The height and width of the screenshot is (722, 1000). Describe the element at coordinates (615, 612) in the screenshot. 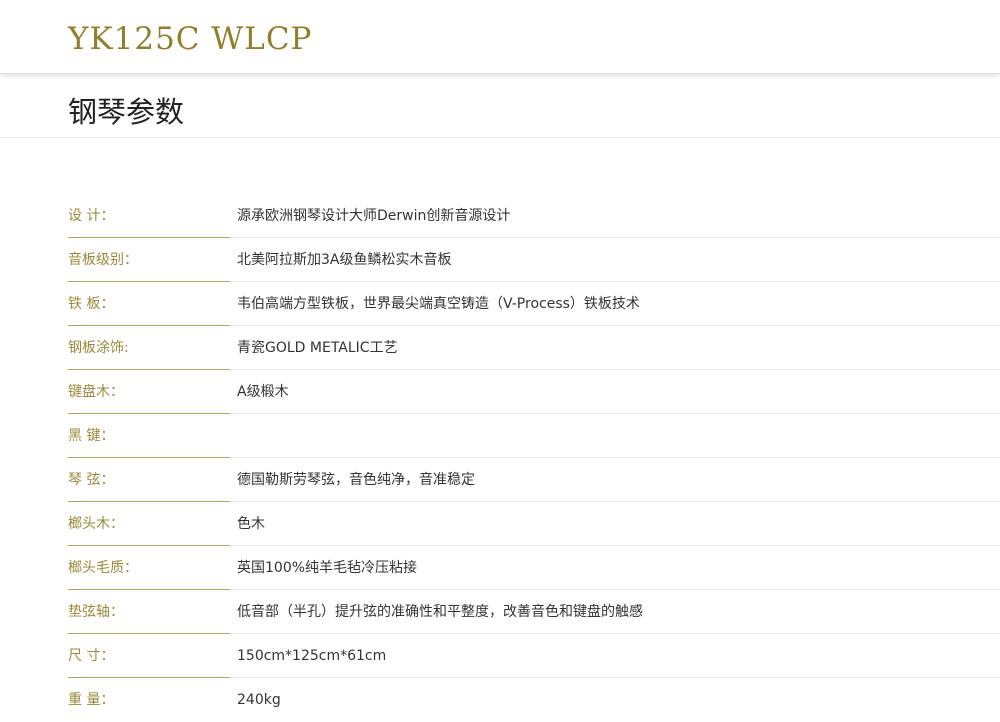

I see `spec-value: 低音部（半孔）提升弦的准确性和平整度，改善音色和键盘的触感` at that location.